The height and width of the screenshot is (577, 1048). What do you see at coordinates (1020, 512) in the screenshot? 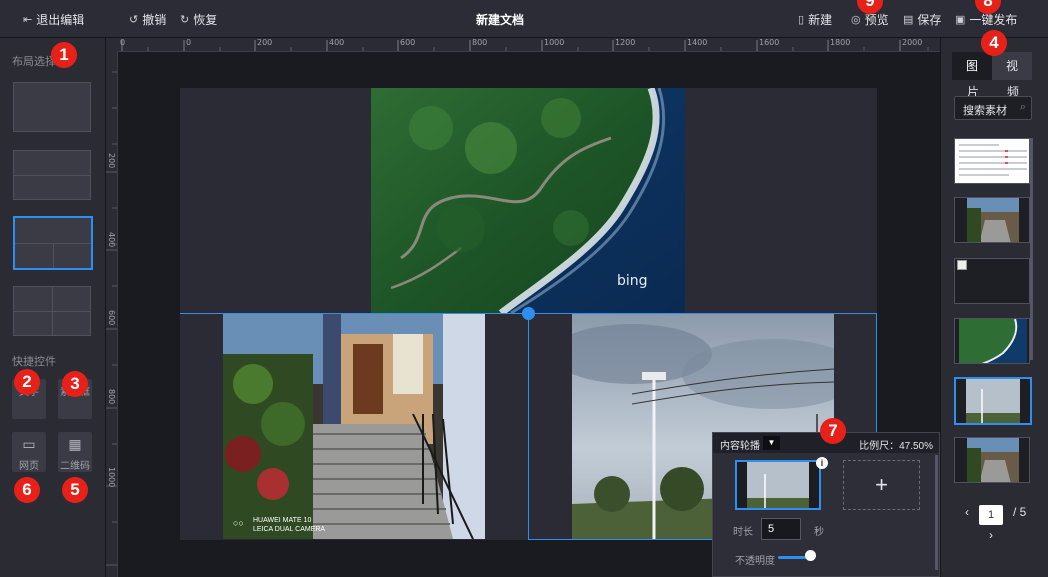
I see `page-total: / 5` at bounding box center [1020, 512].